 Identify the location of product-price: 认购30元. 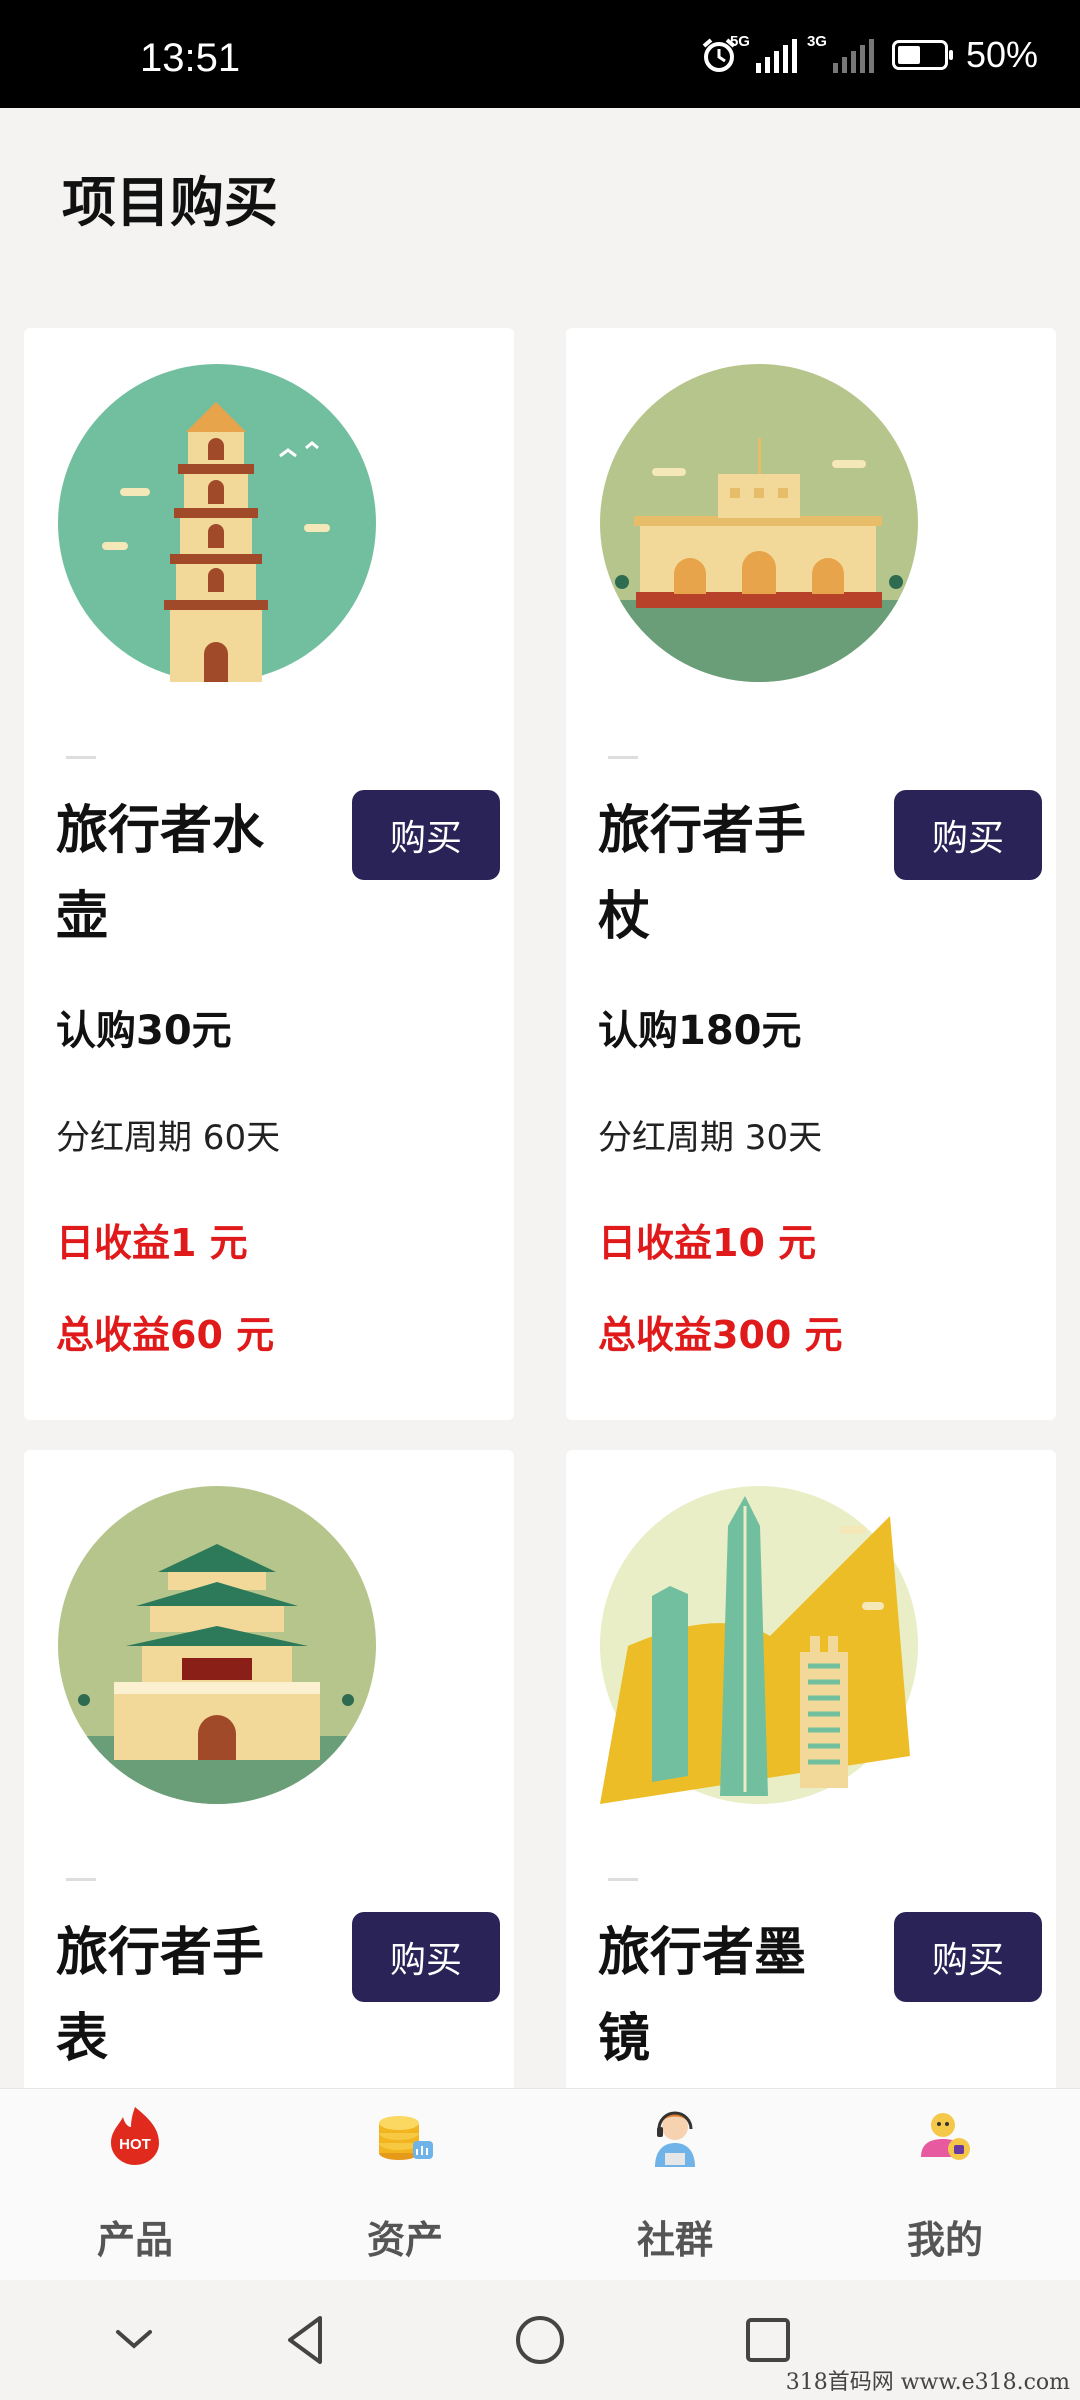
(144, 1031).